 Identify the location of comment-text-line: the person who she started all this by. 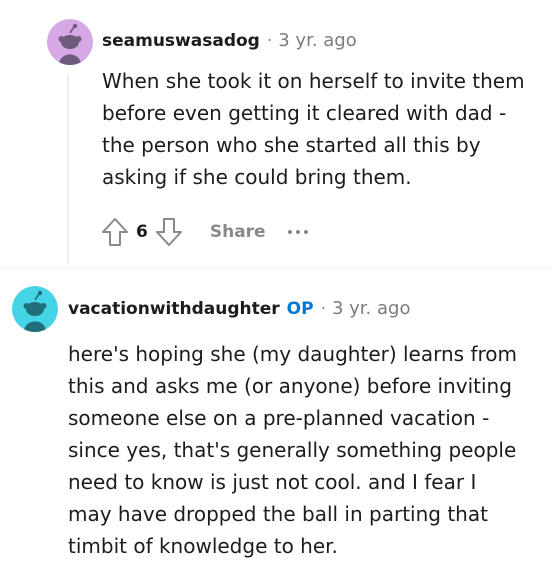
(291, 145).